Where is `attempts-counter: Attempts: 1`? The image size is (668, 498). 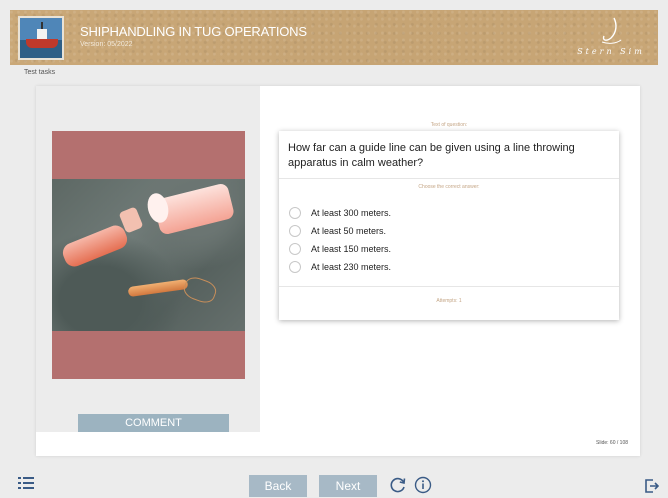
attempts-counter: Attempts: 1 is located at coordinates (449, 301).